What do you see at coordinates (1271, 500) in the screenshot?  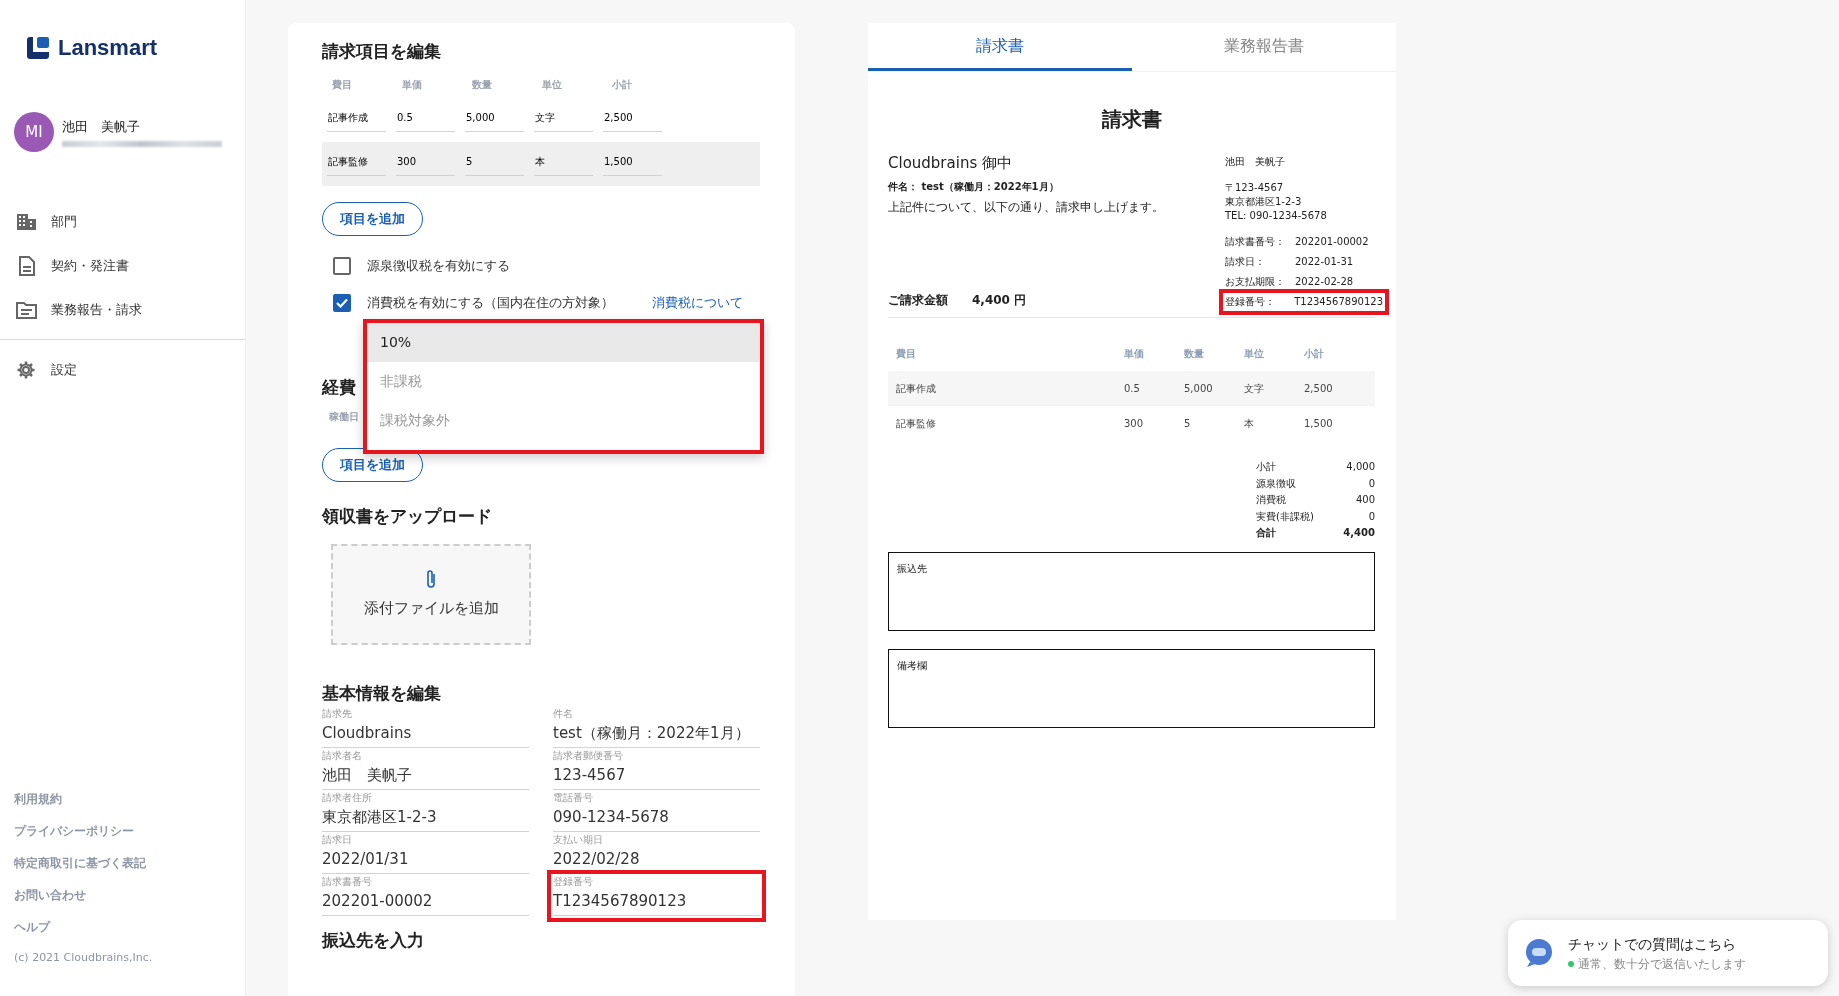 I see `summary-label: 消費税` at bounding box center [1271, 500].